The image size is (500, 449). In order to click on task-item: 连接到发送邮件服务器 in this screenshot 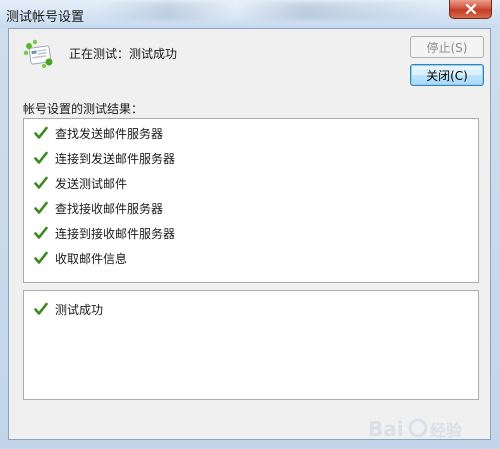, I will do `click(104, 158)`.